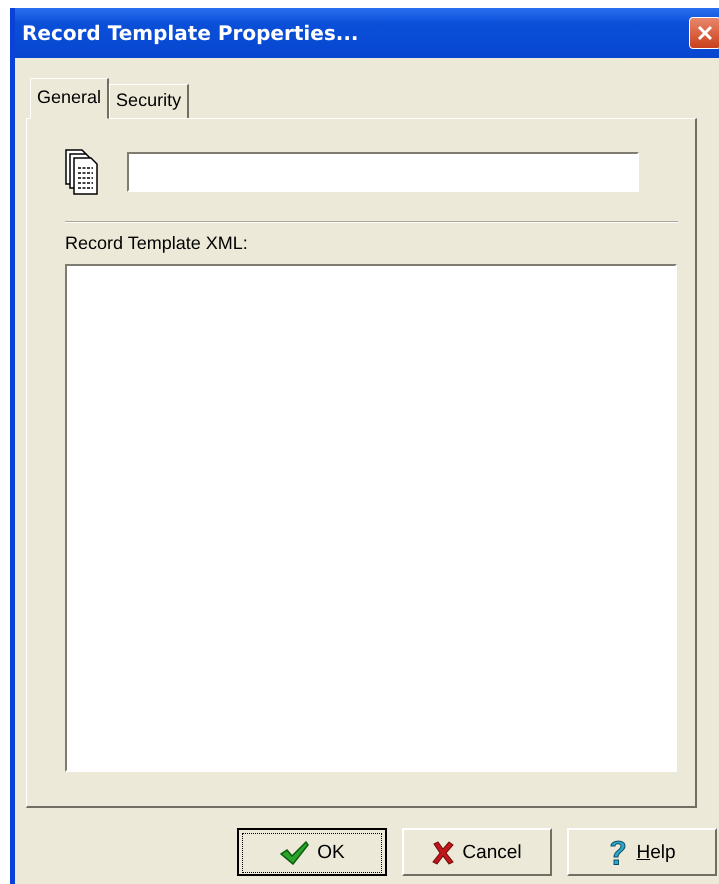 The height and width of the screenshot is (884, 719). I want to click on cancel-button: Cancel, so click(477, 852).